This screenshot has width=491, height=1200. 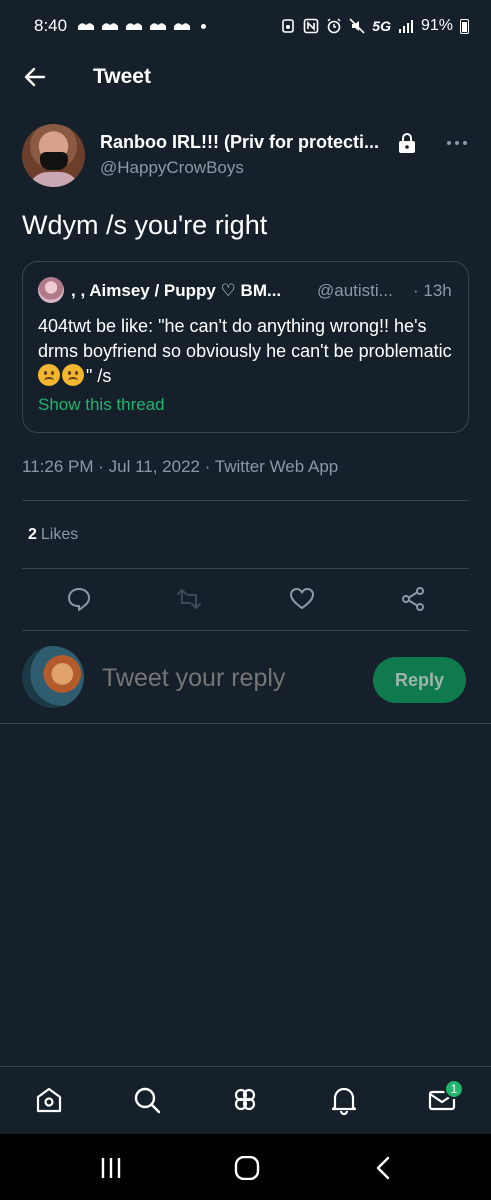 What do you see at coordinates (464, 26) in the screenshot?
I see `battery-icon` at bounding box center [464, 26].